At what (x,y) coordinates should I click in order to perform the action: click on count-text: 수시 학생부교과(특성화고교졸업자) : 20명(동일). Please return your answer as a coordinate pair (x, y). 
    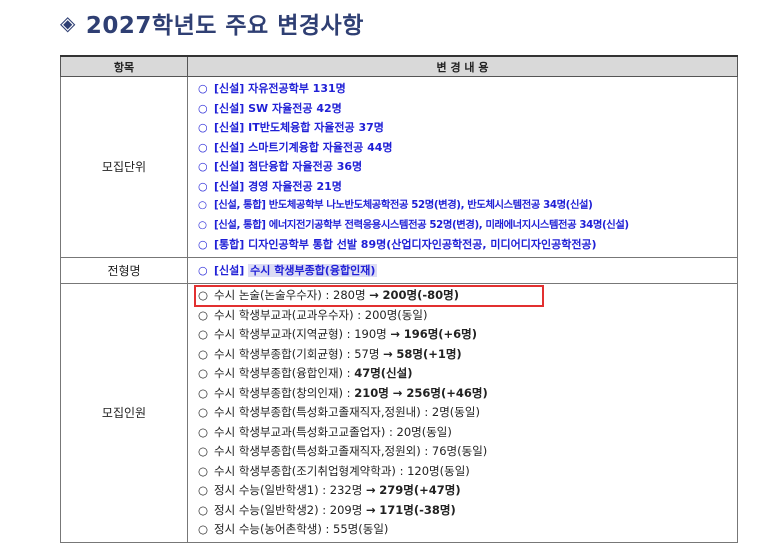
    Looking at the image, I should click on (333, 431).